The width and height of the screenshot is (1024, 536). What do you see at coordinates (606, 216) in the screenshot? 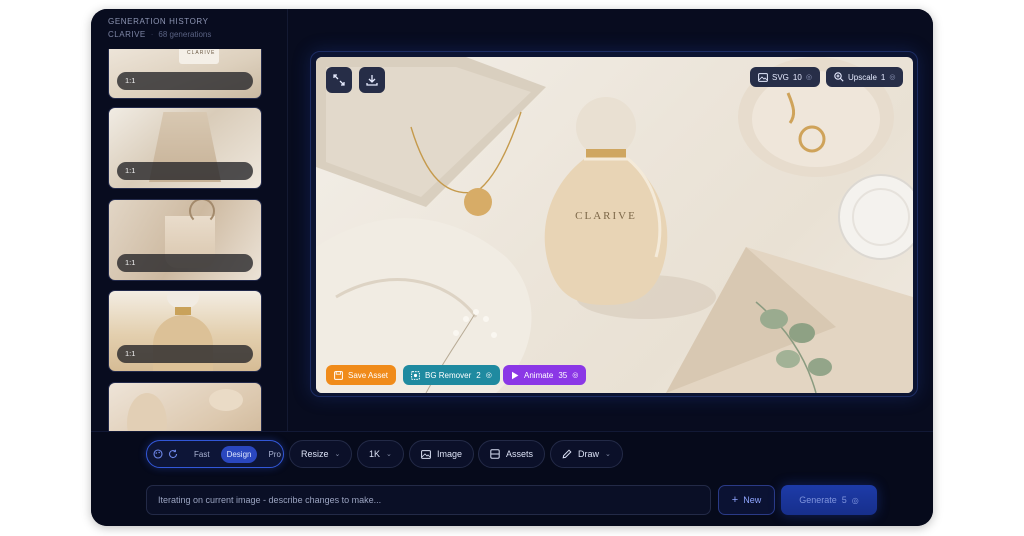
I see `bottle-label: CLARIVE` at bounding box center [606, 216].